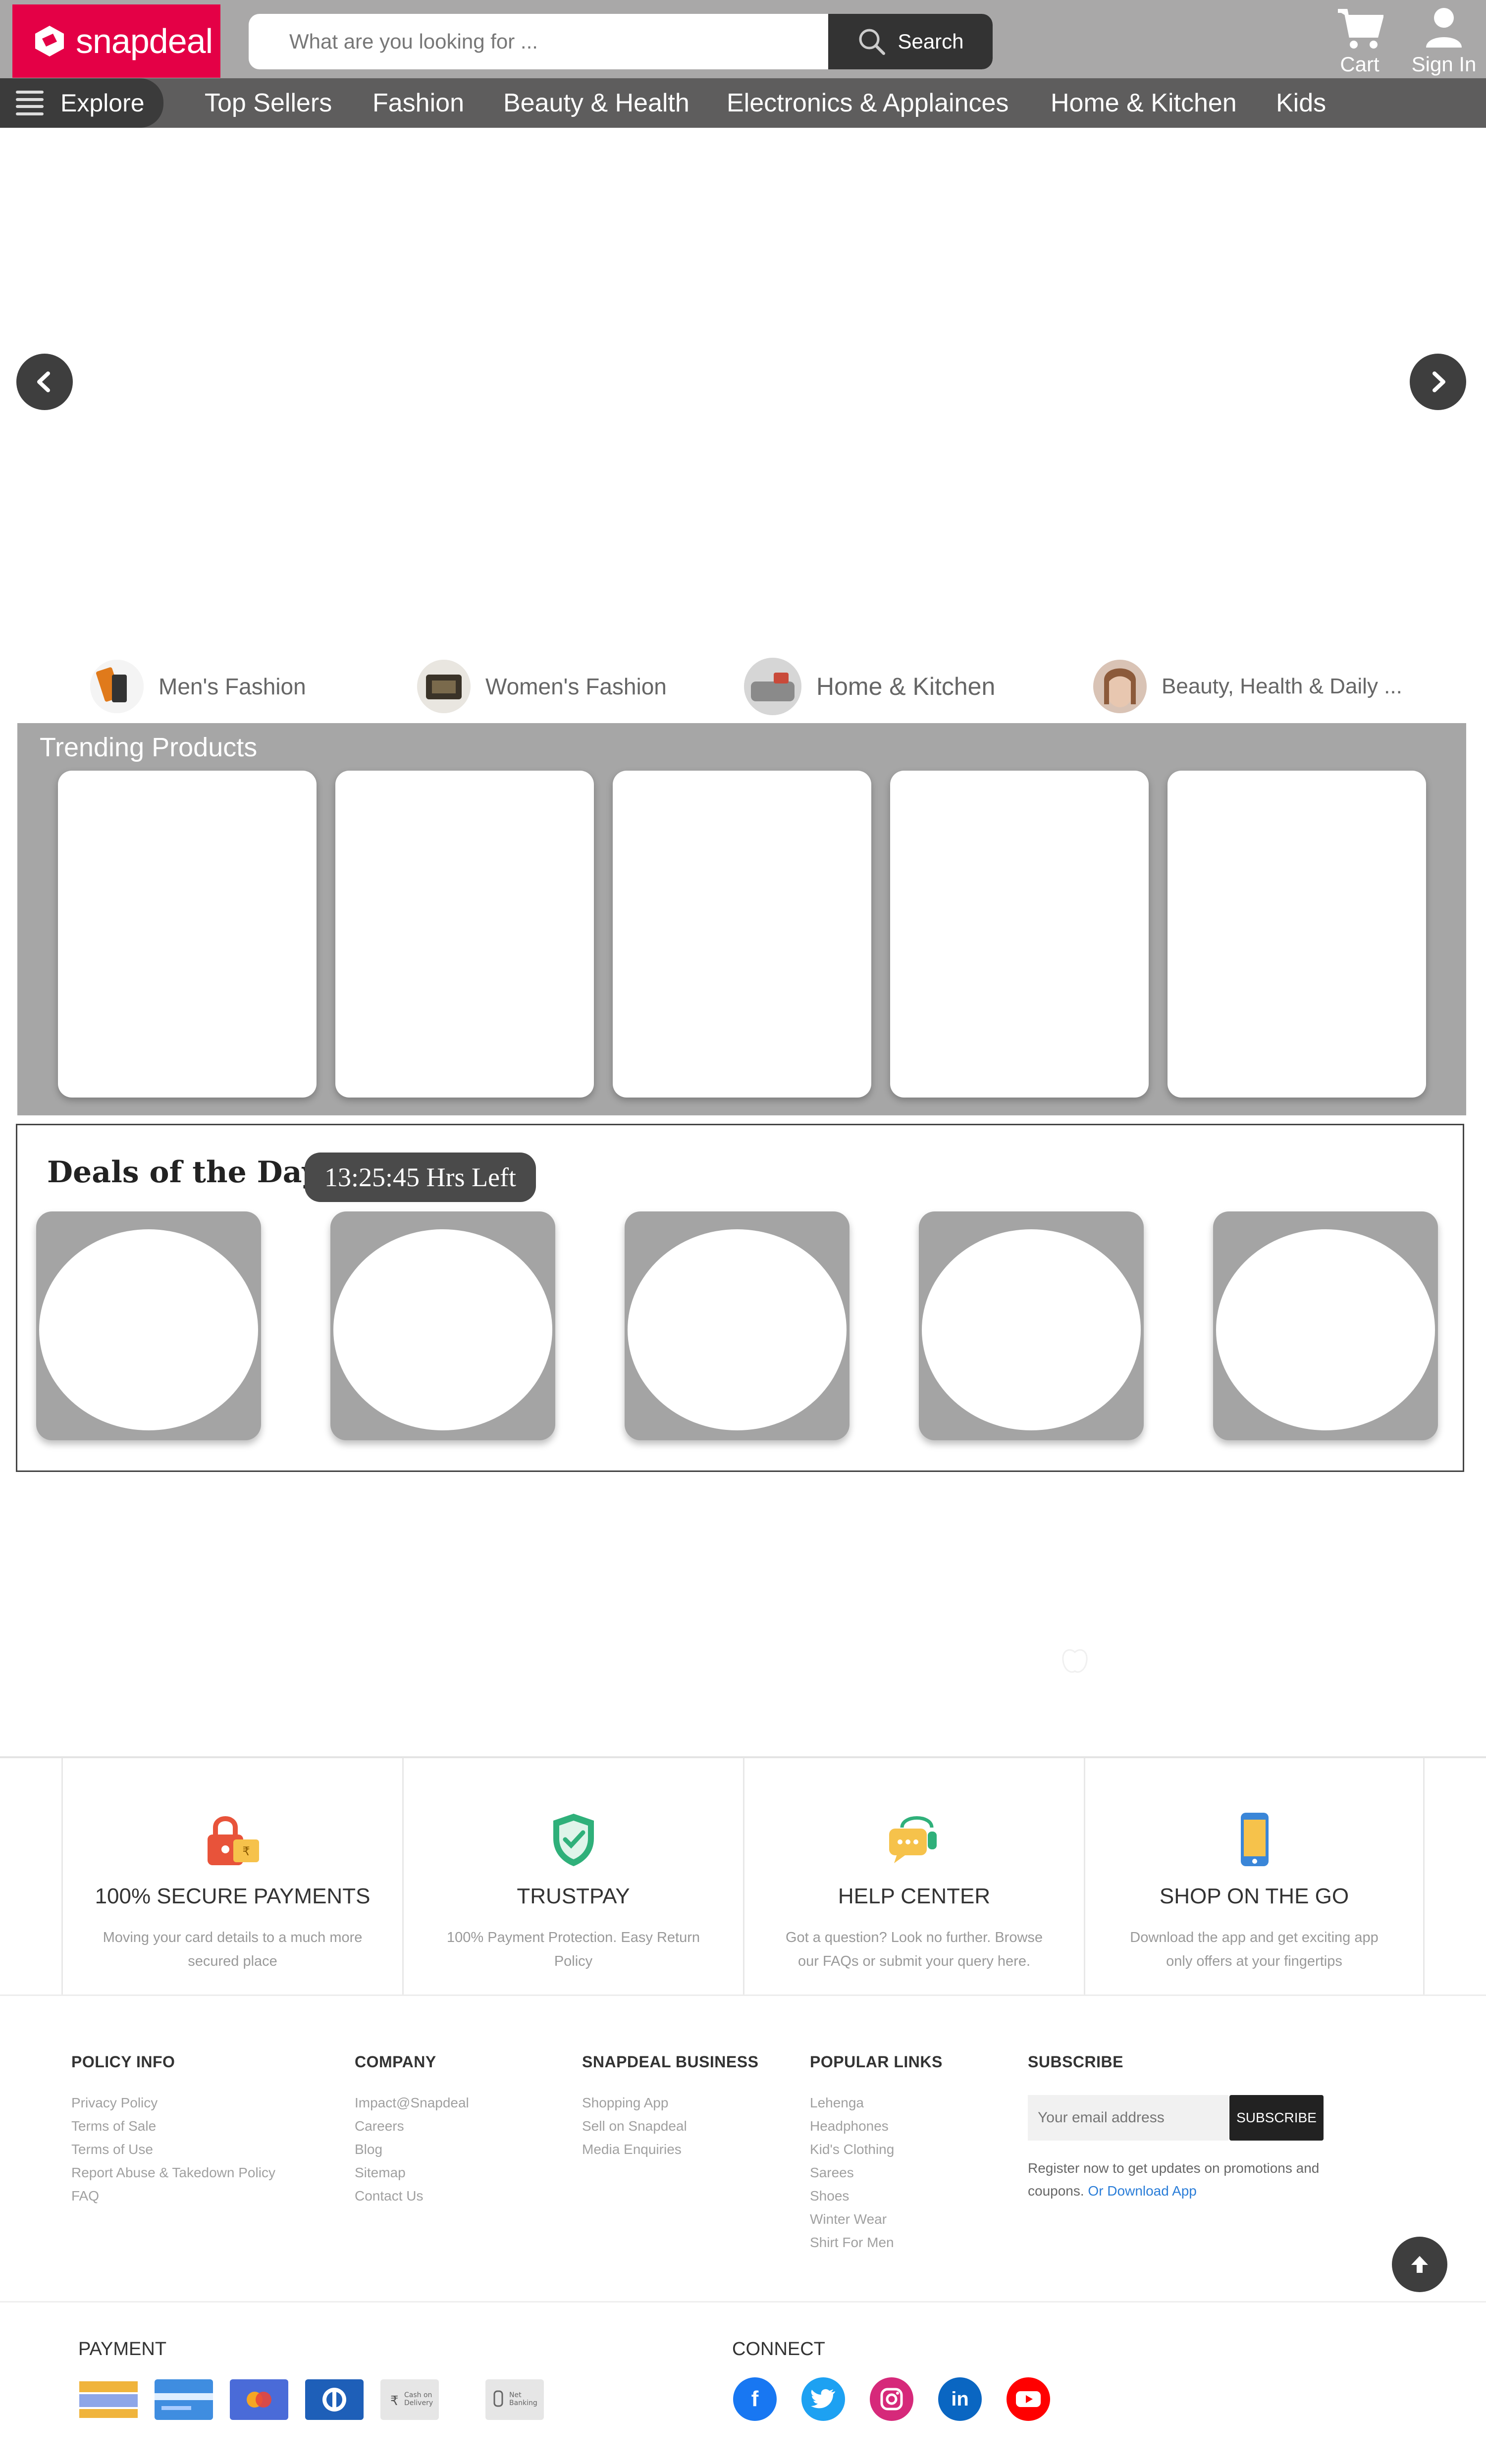 The image size is (1486, 2464). I want to click on carousel-prev-button, so click(45, 382).